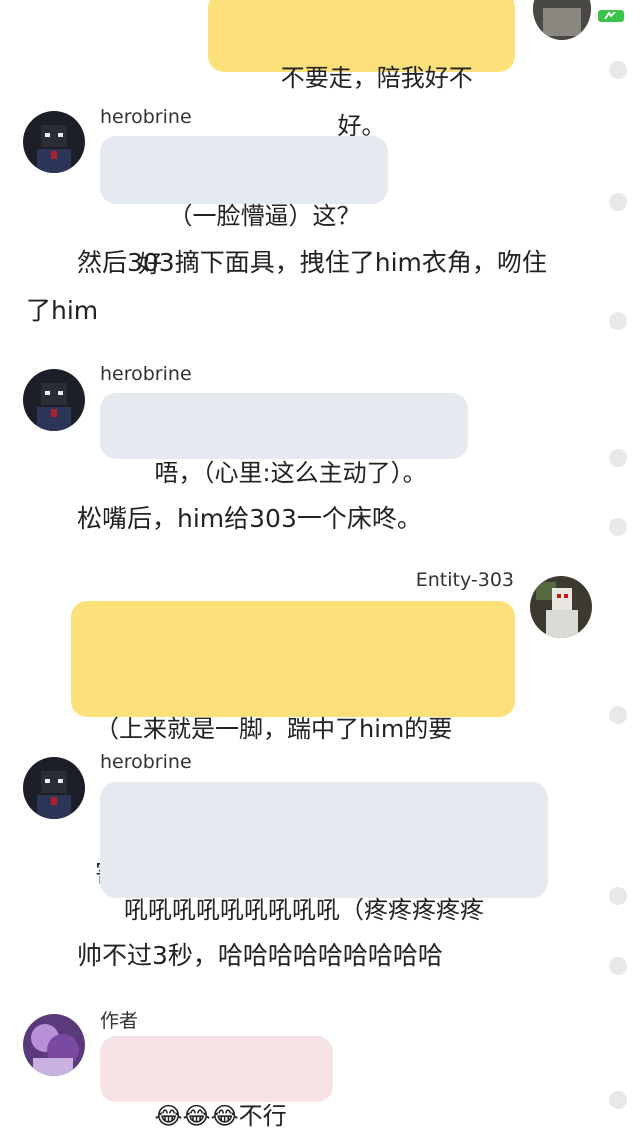 Image resolution: width=640 pixels, height=1138 pixels. I want to click on avatar-entity-303-partial, so click(562, 20).